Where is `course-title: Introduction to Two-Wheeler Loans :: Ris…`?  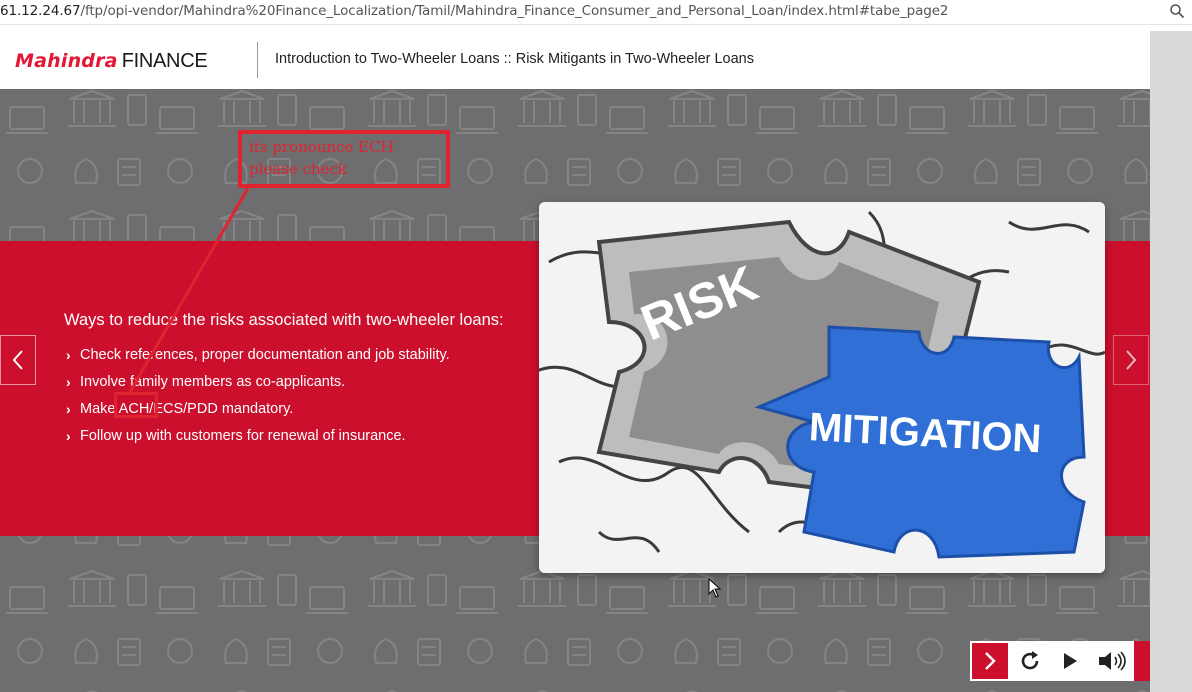 course-title: Introduction to Two-Wheeler Loans :: Ris… is located at coordinates (514, 59).